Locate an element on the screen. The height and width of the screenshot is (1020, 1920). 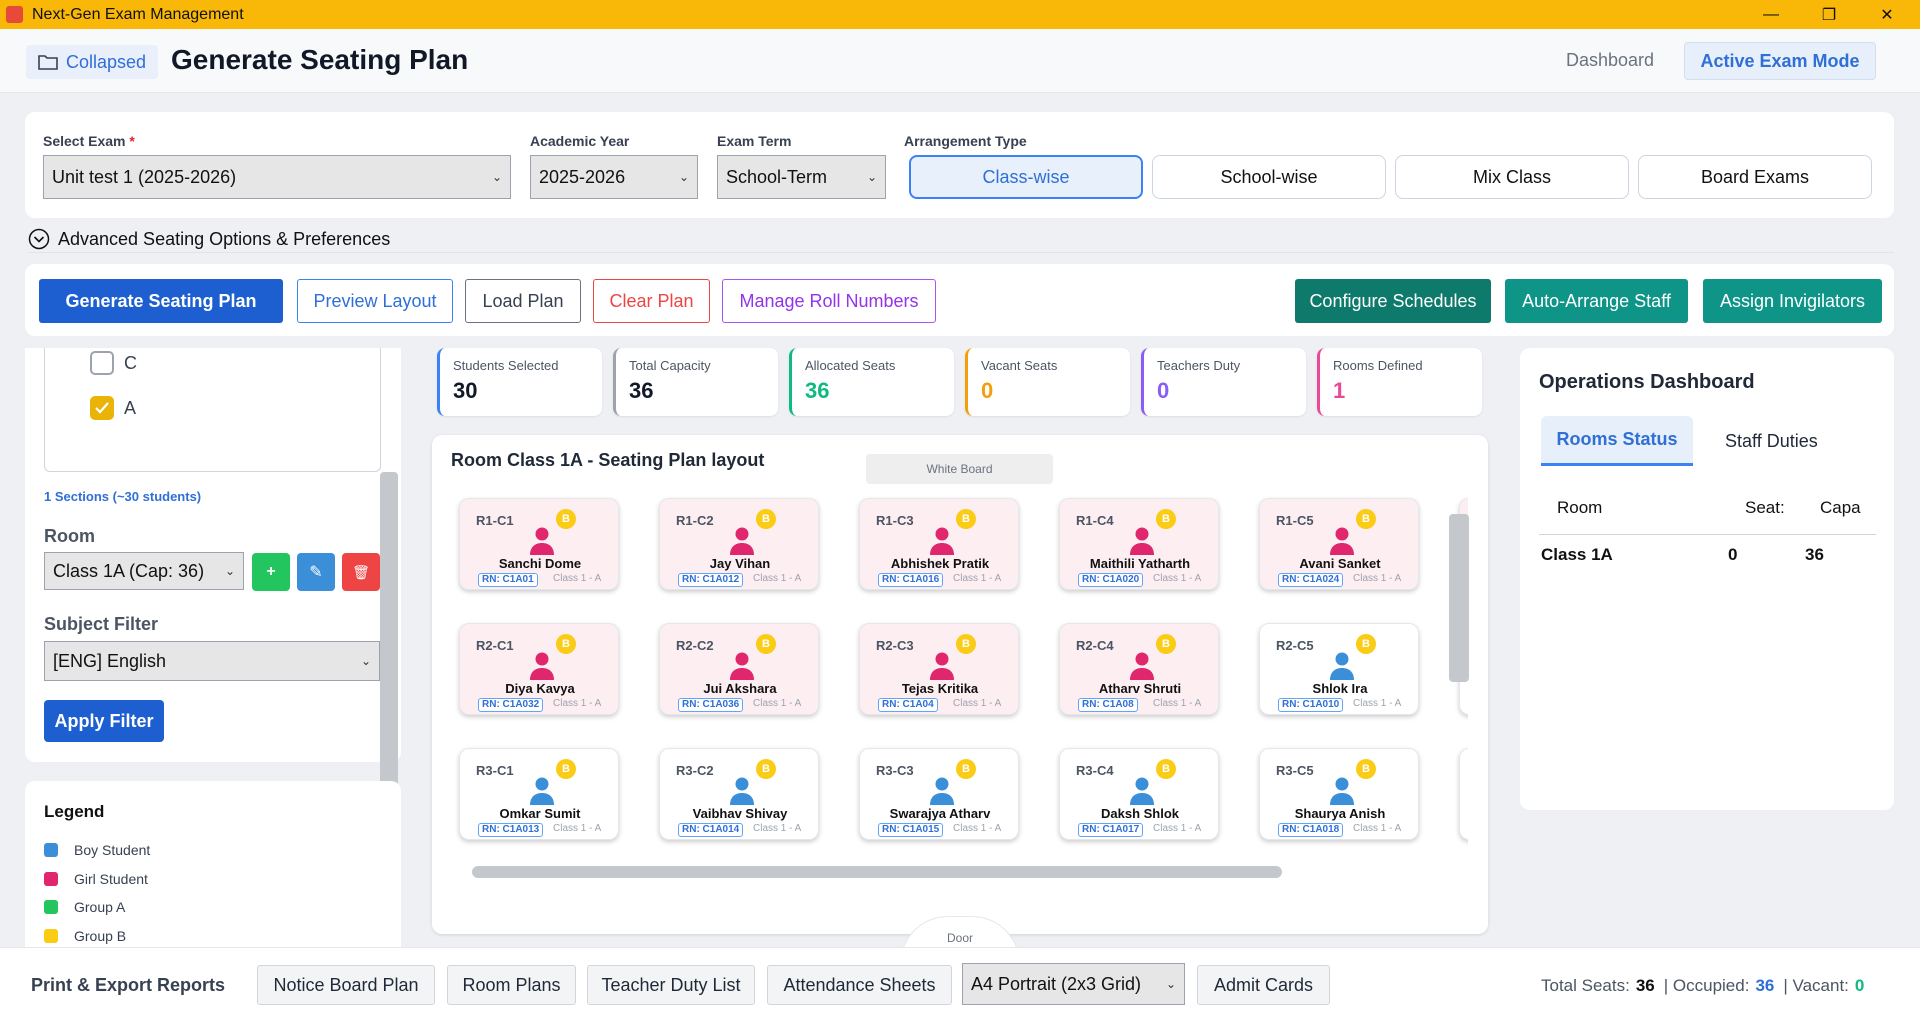
legend-group-b: Group B is located at coordinates (144, 936).